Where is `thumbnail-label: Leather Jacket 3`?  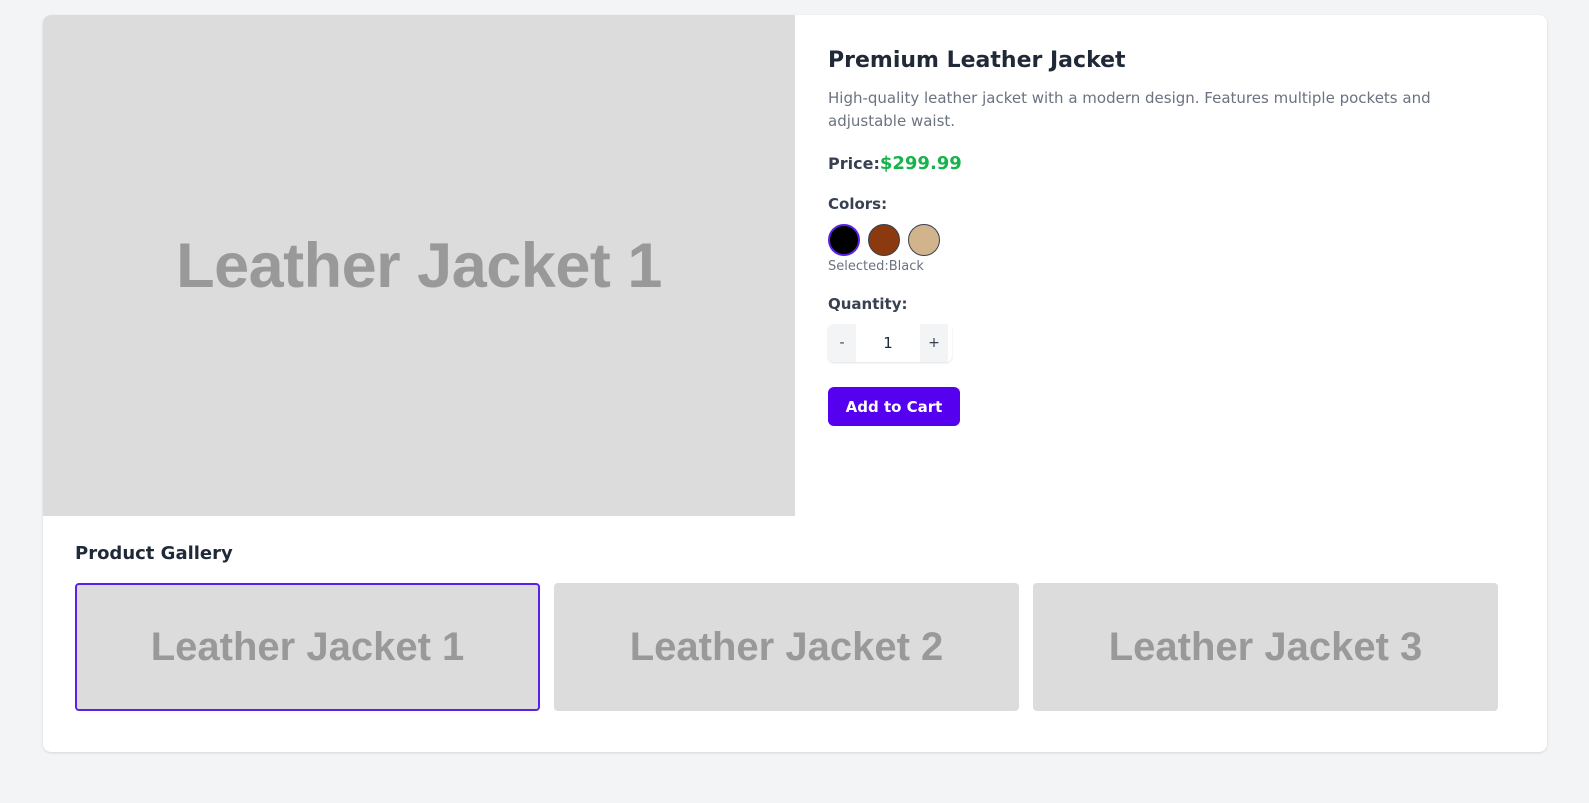
thumbnail-label: Leather Jacket 3 is located at coordinates (1265, 646).